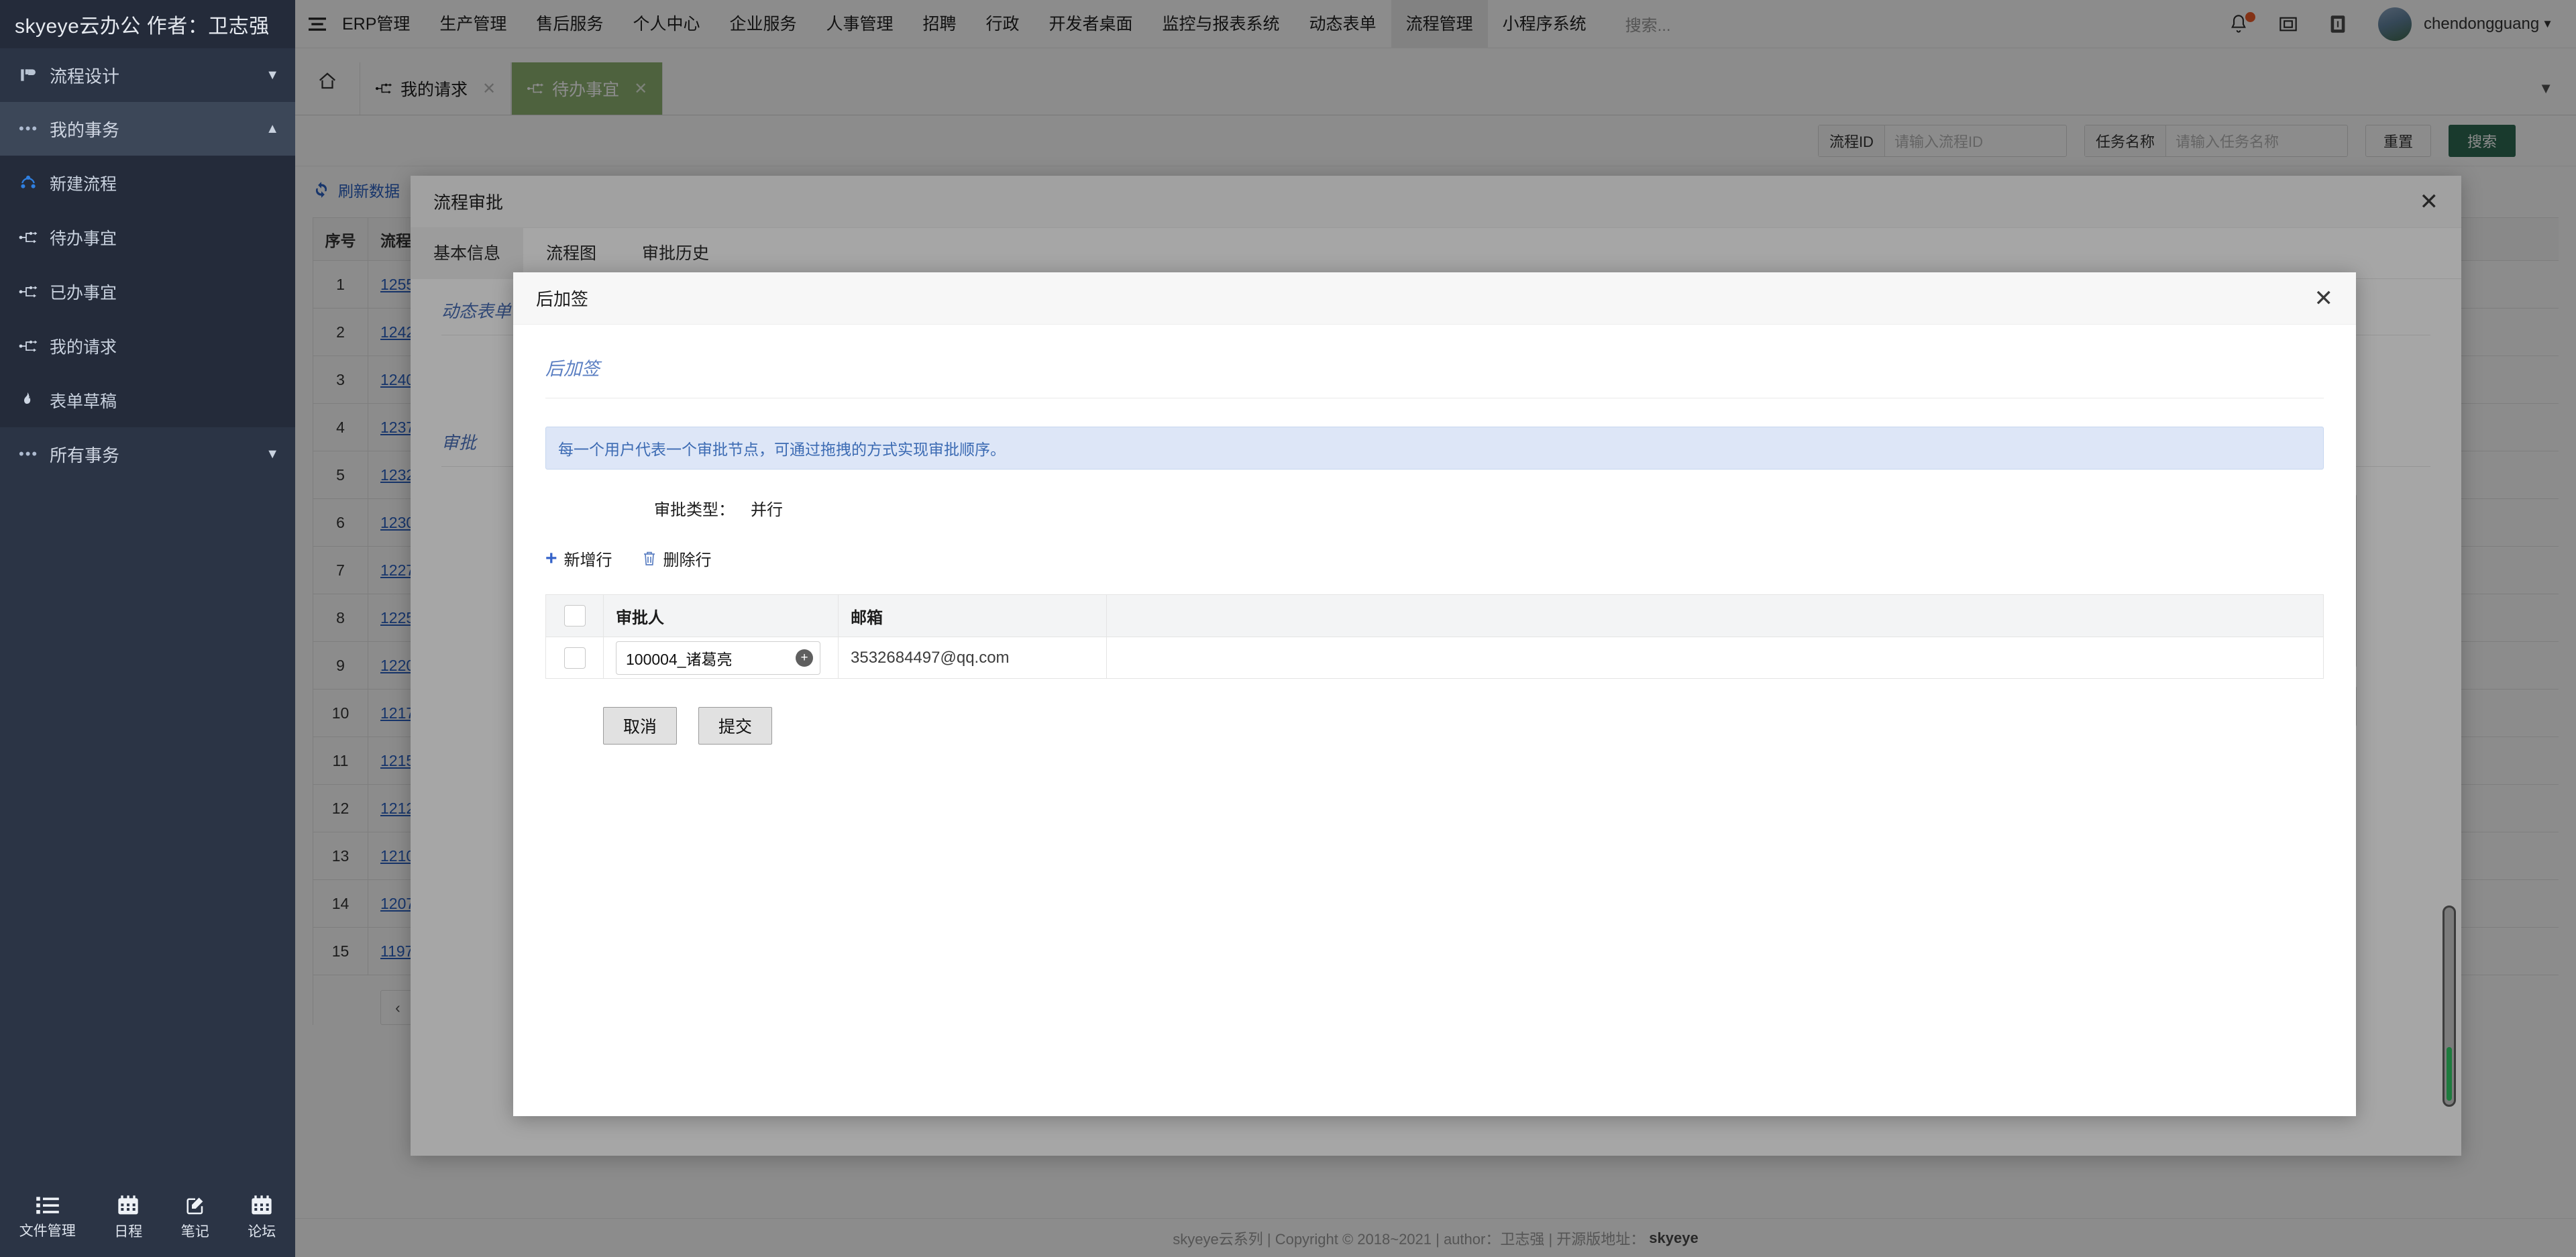  Describe the element at coordinates (128, 1232) in the screenshot. I see `sidebar-tool-label: 日程` at that location.